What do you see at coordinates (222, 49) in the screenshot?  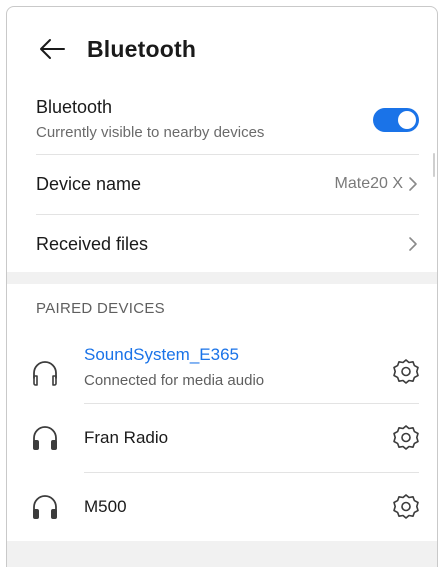 I see `app-bar: Bluetooth` at bounding box center [222, 49].